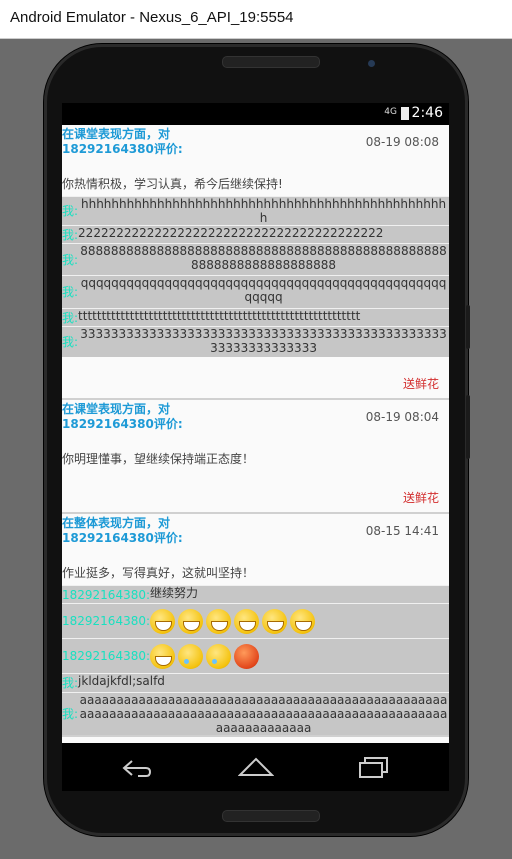  What do you see at coordinates (371, 63) in the screenshot?
I see `front-camera` at bounding box center [371, 63].